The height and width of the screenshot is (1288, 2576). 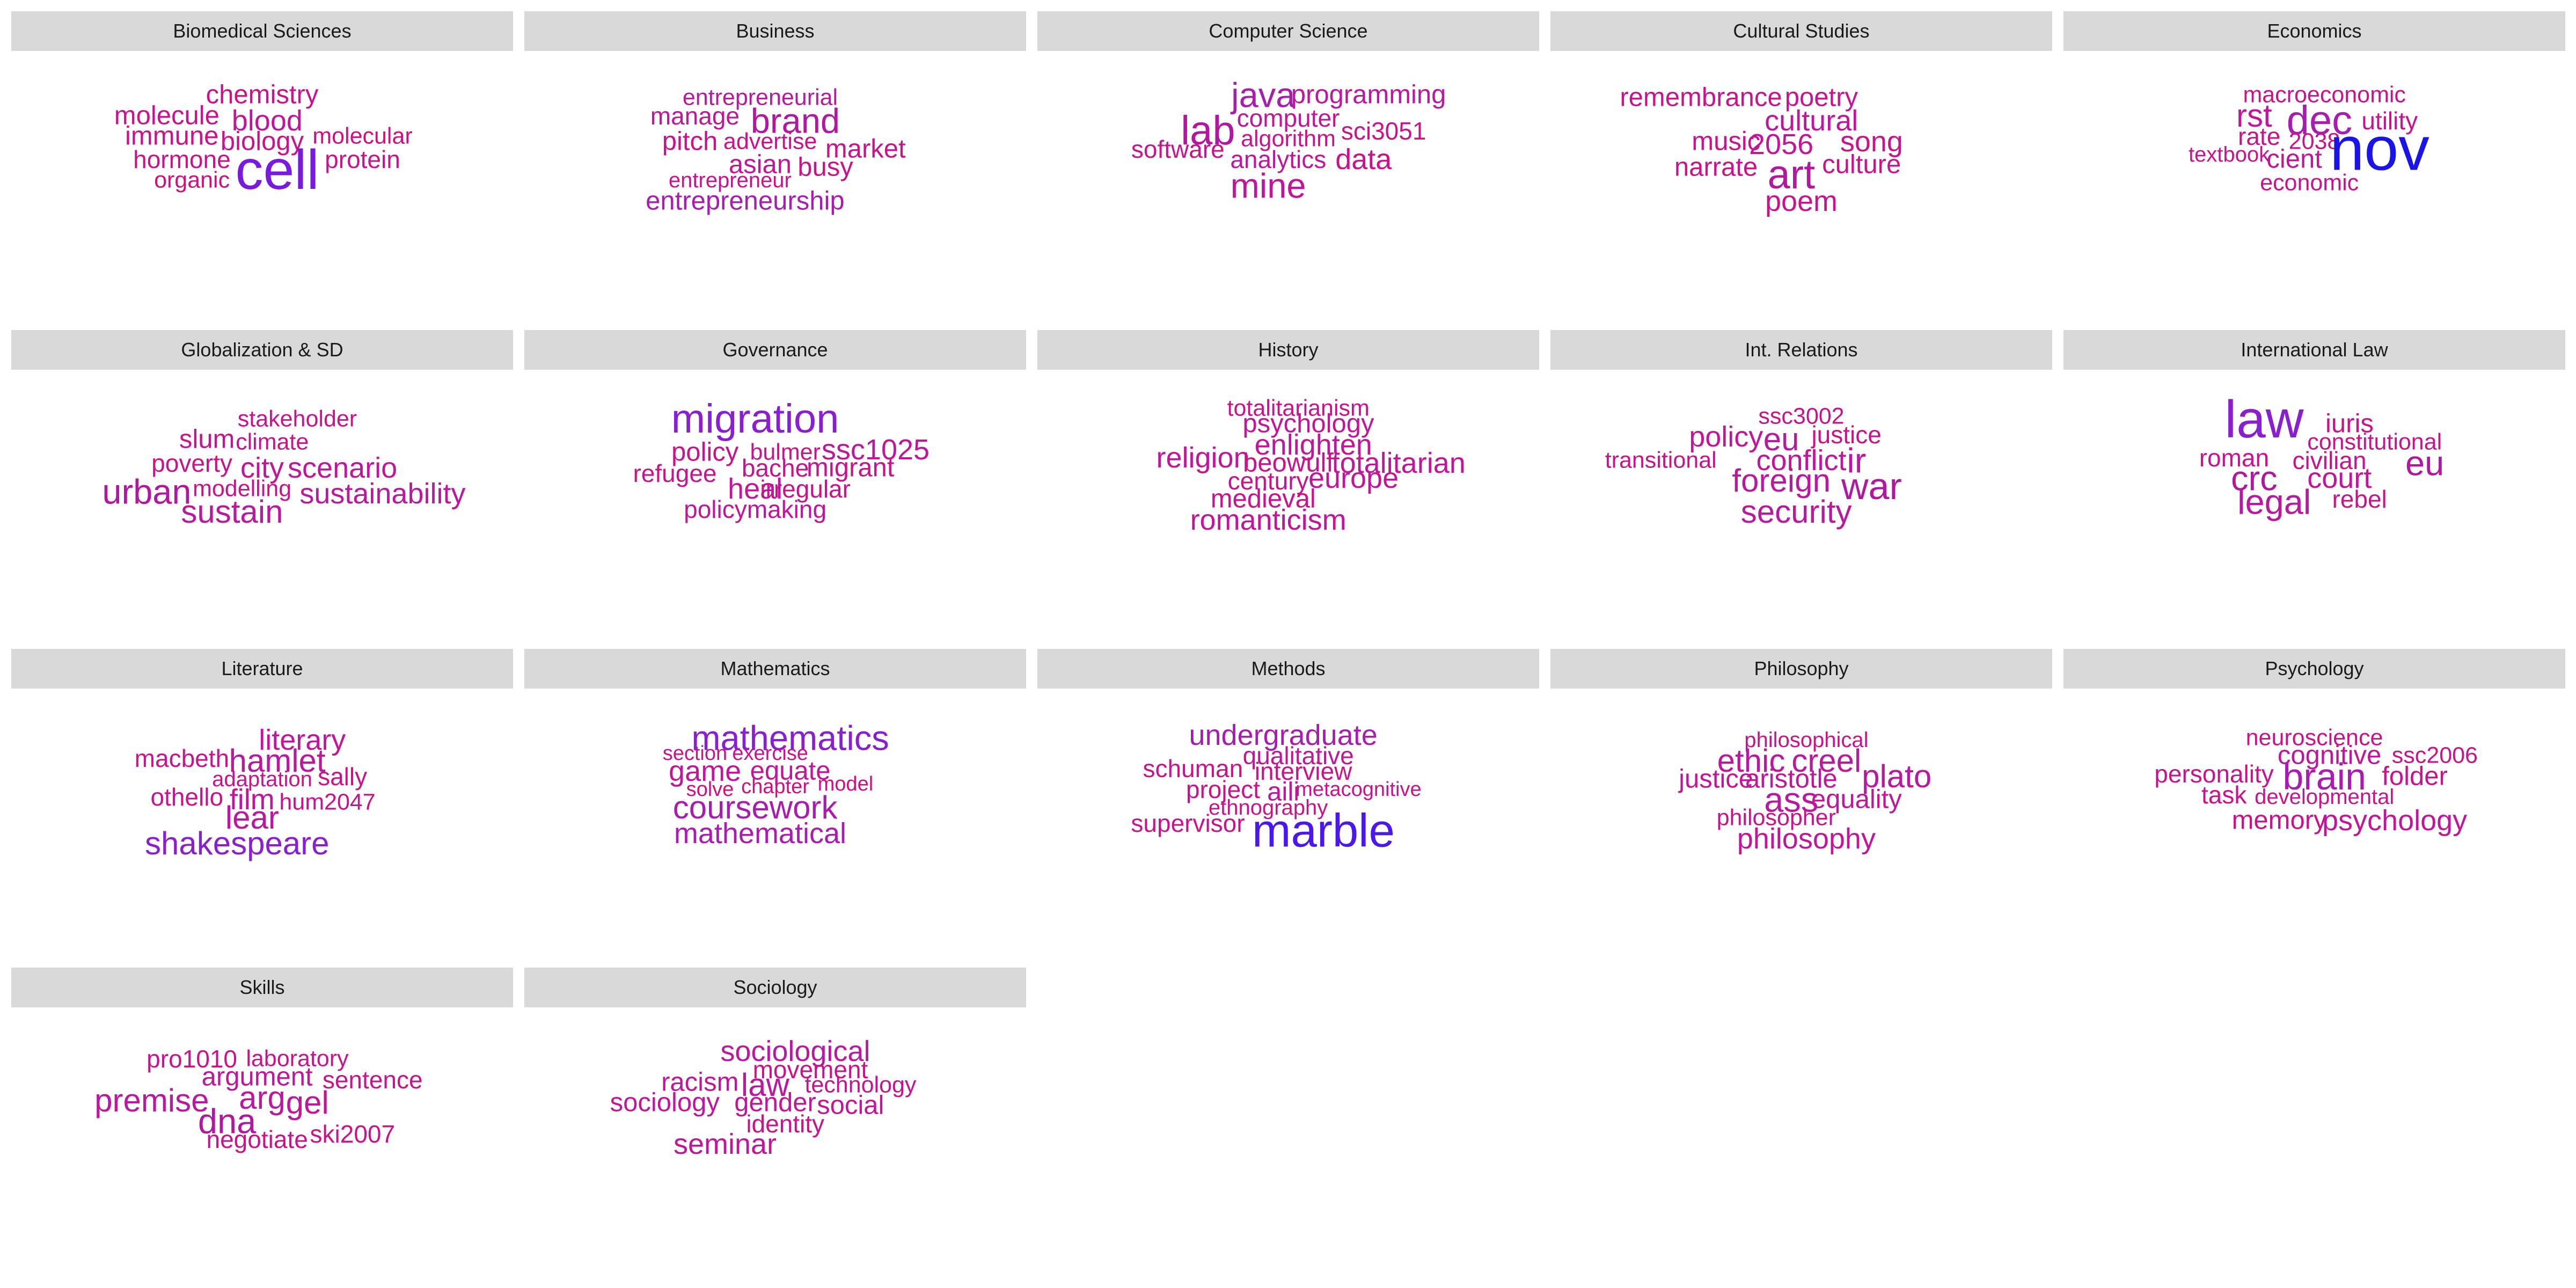 I want to click on facet-title: Int. Relations, so click(x=1801, y=350).